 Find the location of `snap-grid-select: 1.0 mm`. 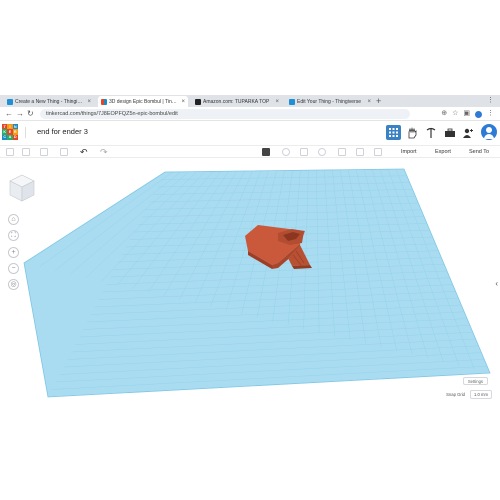

snap-grid-select: 1.0 mm is located at coordinates (481, 394).